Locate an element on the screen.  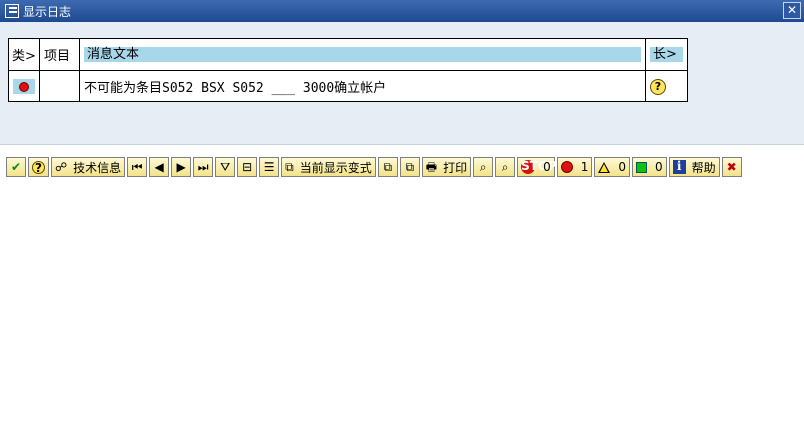
binoculars-icon: ⌕ is located at coordinates (483, 167).